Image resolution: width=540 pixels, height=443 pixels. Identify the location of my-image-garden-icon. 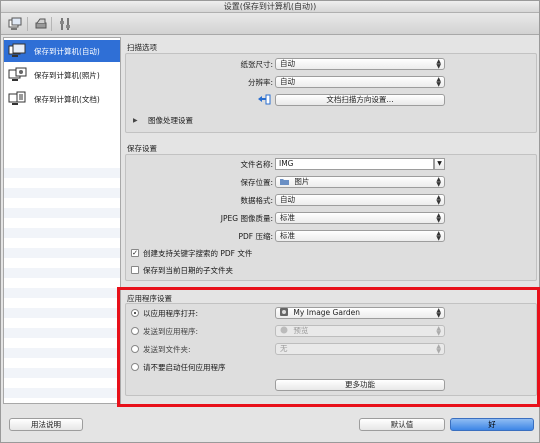
(284, 312).